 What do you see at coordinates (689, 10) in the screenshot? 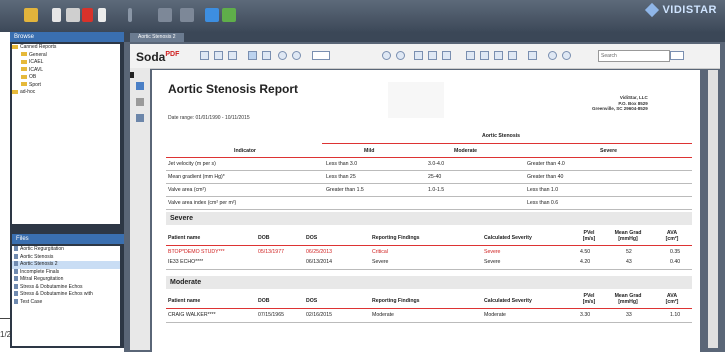
I see `logo-text: VIDISTAR` at bounding box center [689, 10].